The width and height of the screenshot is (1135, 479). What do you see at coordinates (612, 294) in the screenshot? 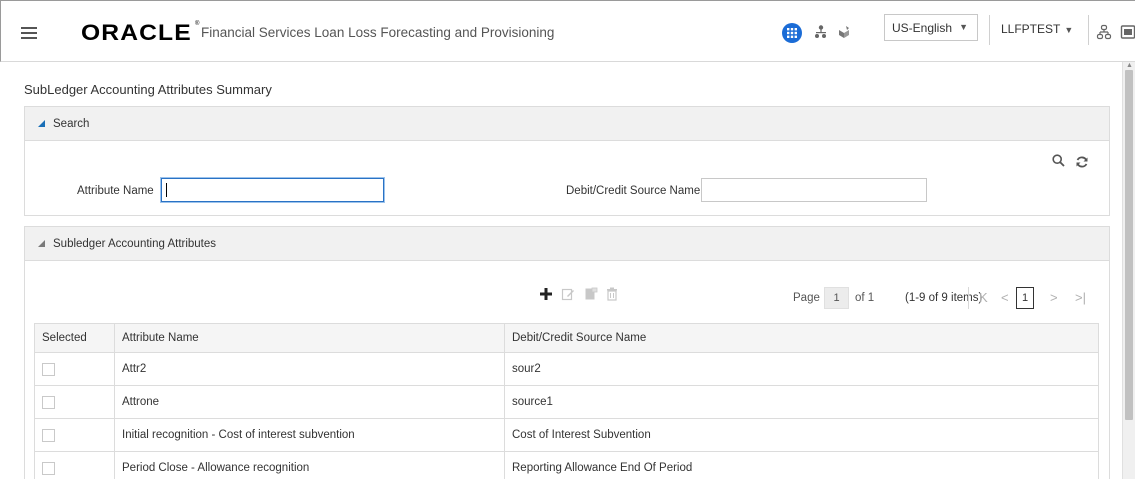
I see `delete-icon` at bounding box center [612, 294].